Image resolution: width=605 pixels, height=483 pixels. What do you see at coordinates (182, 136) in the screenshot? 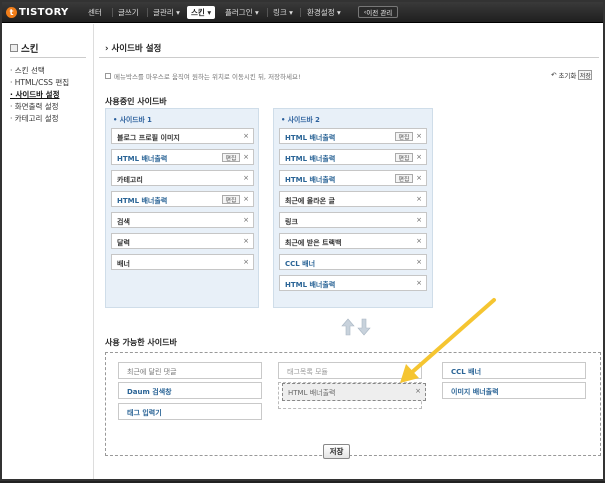
I see `sidebar-widget: 블로그 프로필 이미지 ×` at bounding box center [182, 136].